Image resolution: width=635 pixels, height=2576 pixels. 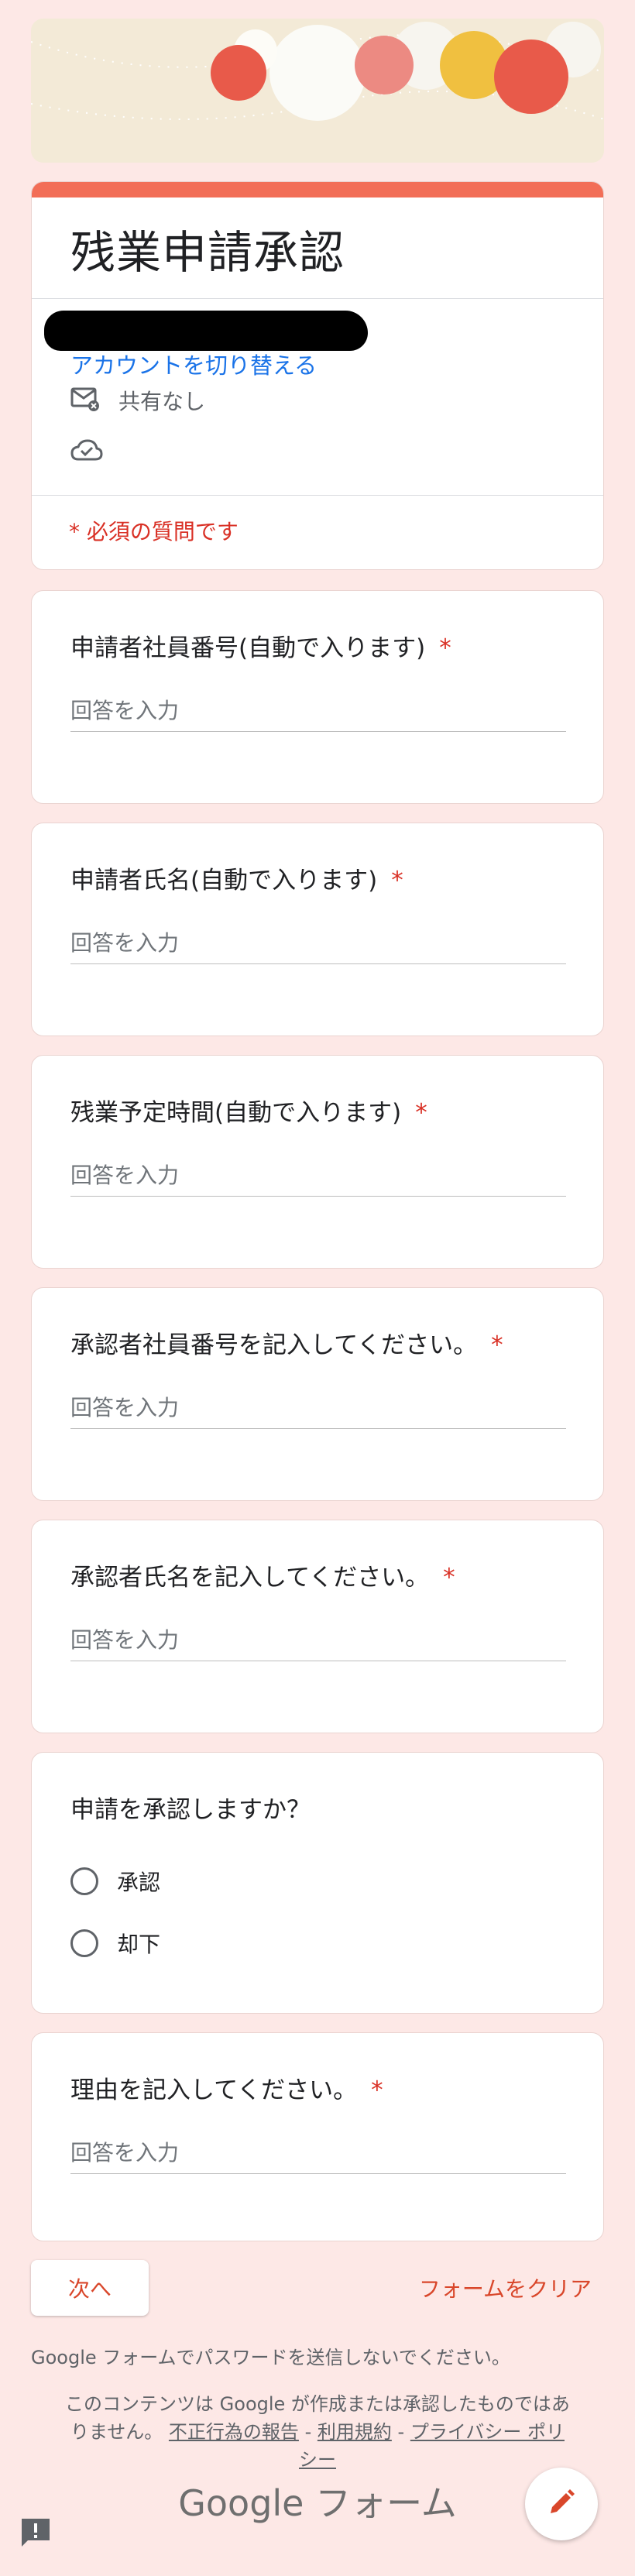 I want to click on clear-form-link: フォームをクリア, so click(x=505, y=2287).